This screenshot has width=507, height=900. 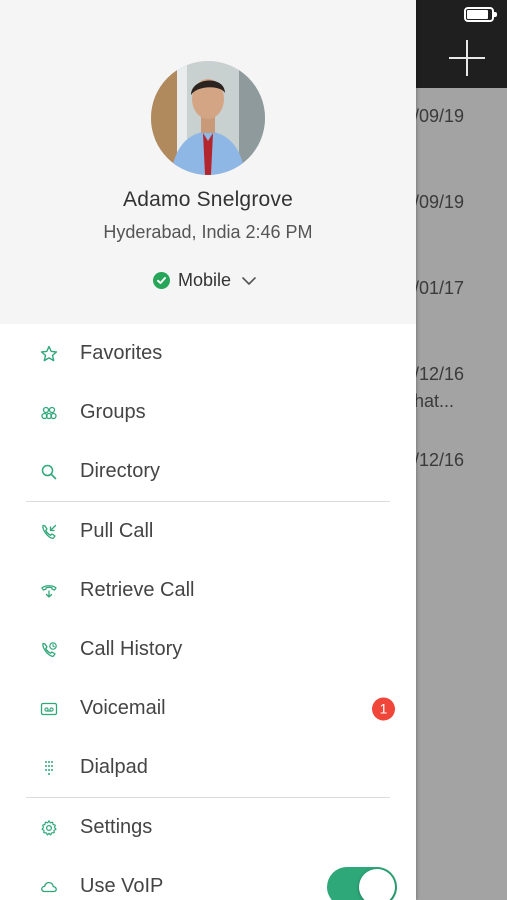 I want to click on menu-item-pull-call: Pull Call, so click(x=208, y=531).